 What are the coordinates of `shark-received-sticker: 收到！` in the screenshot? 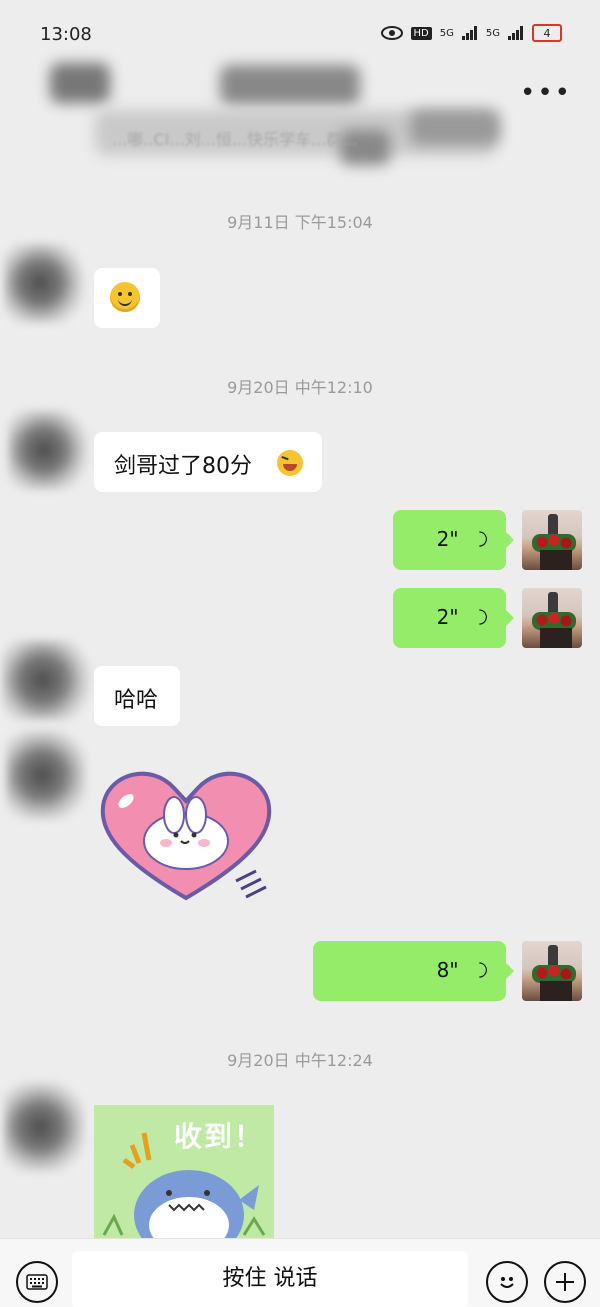 It's located at (184, 1172).